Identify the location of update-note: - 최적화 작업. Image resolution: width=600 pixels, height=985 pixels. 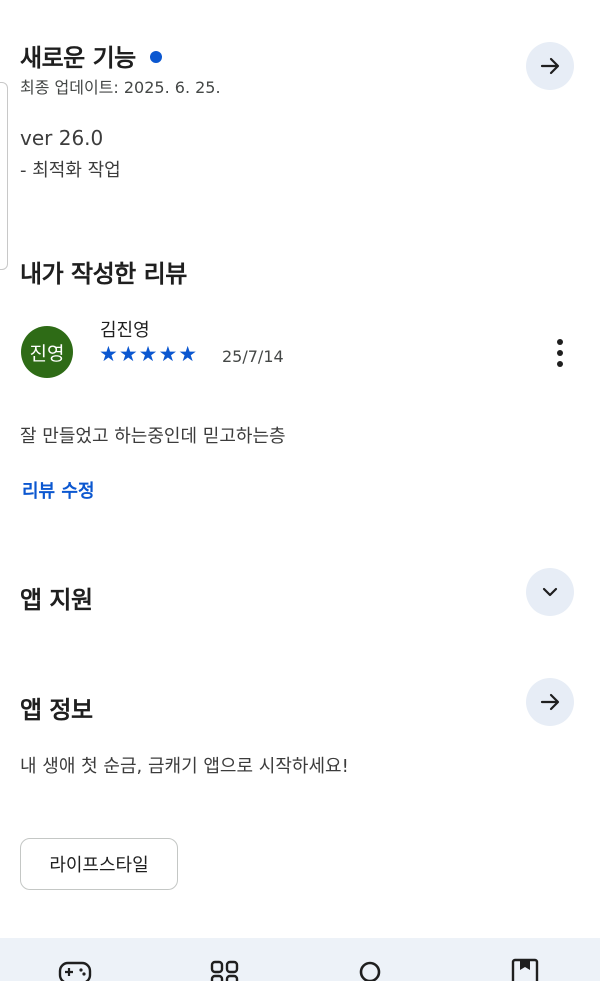
(70, 170).